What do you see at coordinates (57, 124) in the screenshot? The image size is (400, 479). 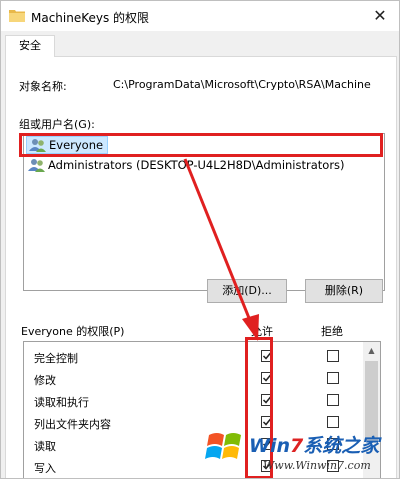 I see `group-user-label: 组或用户名(G):` at bounding box center [57, 124].